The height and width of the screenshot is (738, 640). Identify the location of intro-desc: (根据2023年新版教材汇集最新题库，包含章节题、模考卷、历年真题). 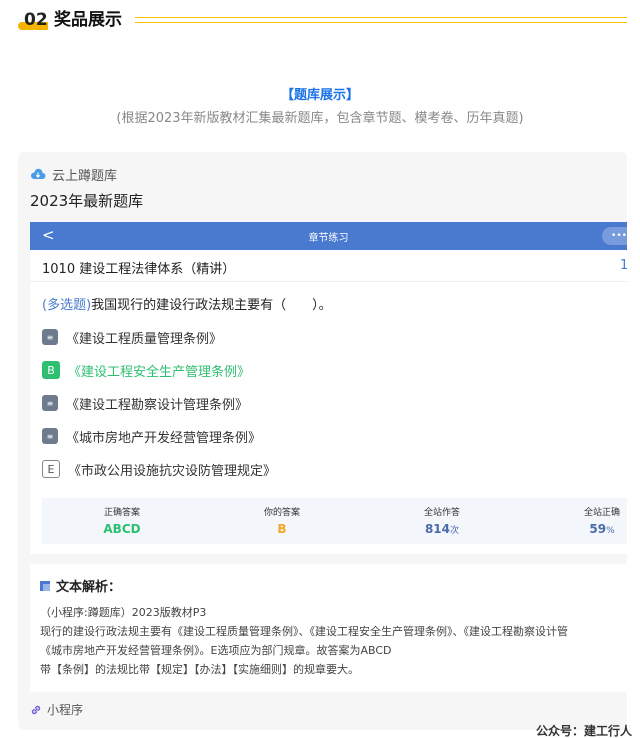
(320, 118).